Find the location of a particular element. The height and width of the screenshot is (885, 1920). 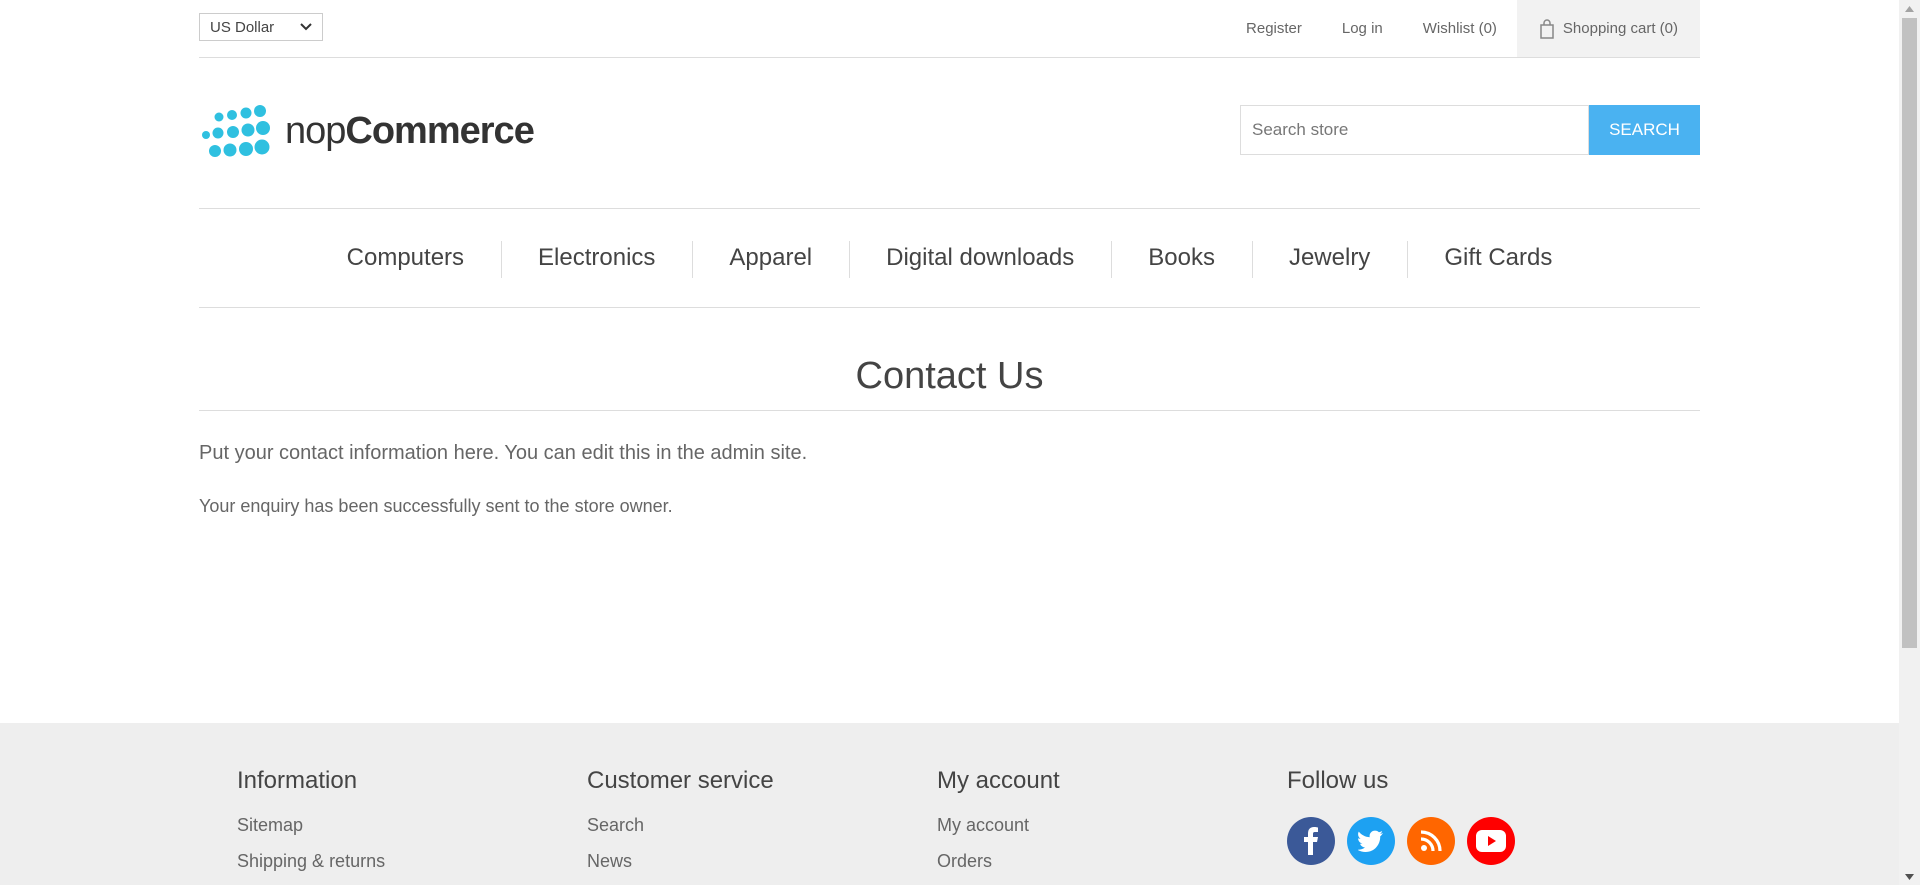

currency-selector: US Dollar is located at coordinates (261, 27).